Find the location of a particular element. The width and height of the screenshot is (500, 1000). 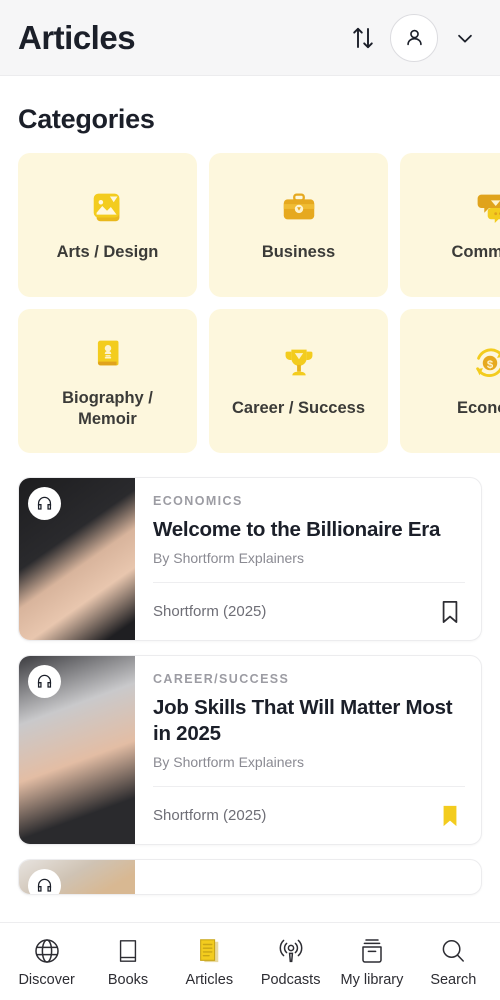

article-category-label: ECONOMICS is located at coordinates (198, 501).